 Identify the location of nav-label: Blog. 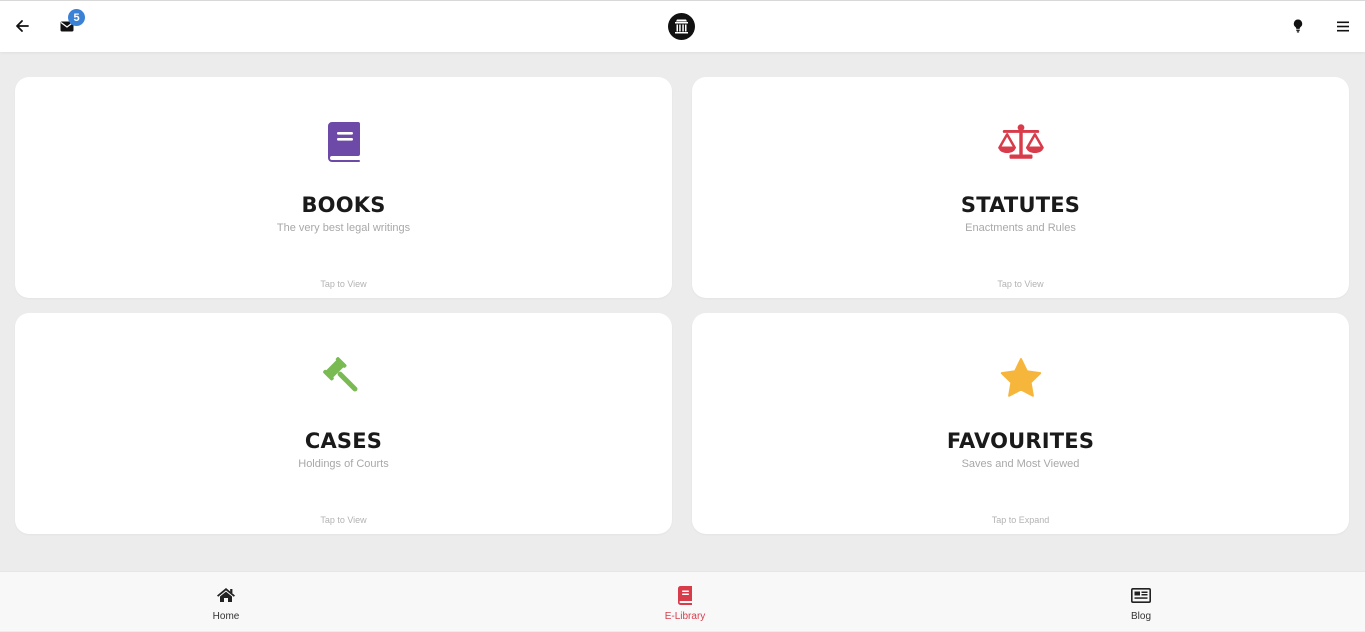
(1140, 616).